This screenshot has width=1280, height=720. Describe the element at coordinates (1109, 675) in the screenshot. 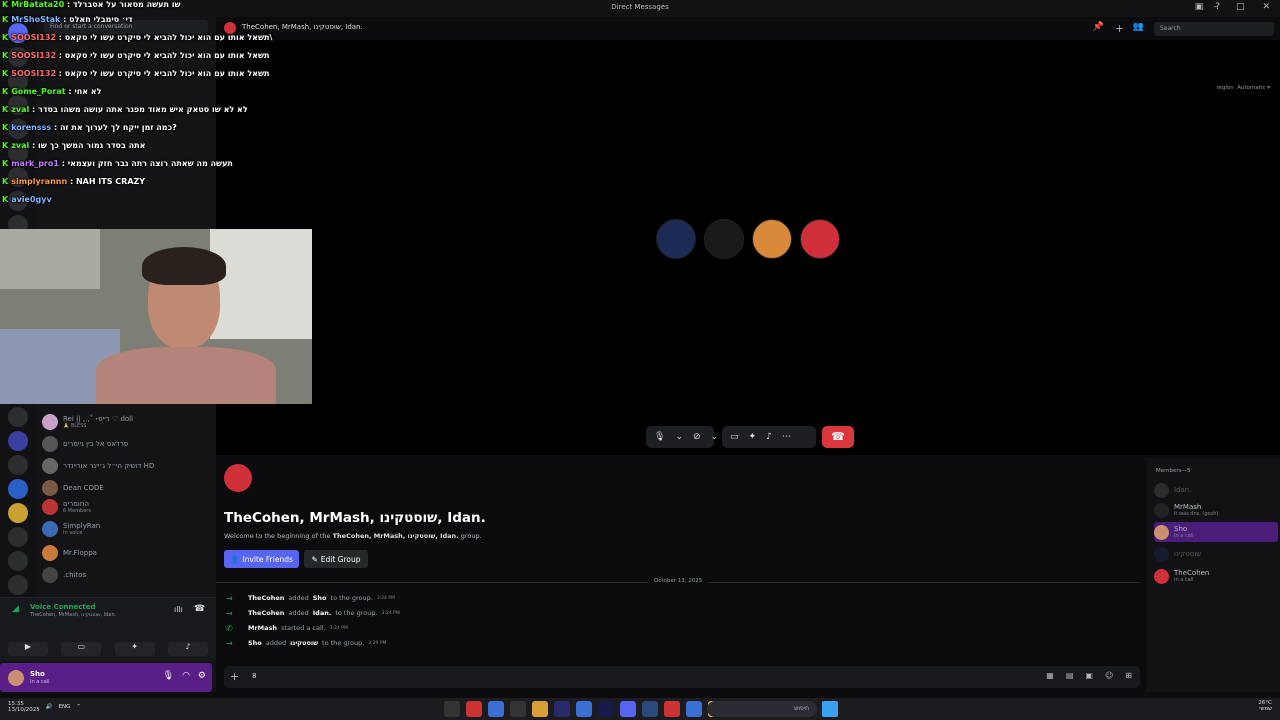

I see `emoji-icon: ☺` at that location.